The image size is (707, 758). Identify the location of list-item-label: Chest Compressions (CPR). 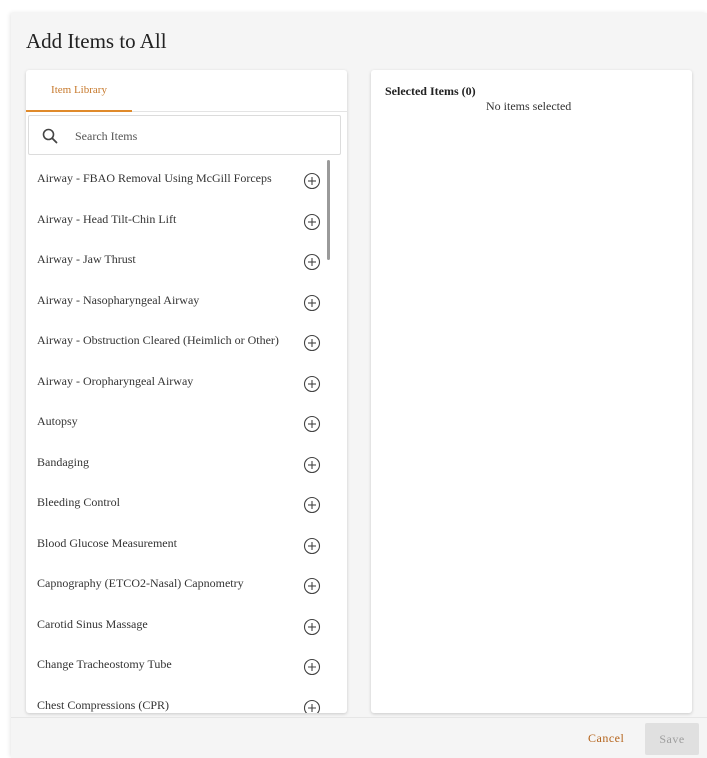
(103, 704).